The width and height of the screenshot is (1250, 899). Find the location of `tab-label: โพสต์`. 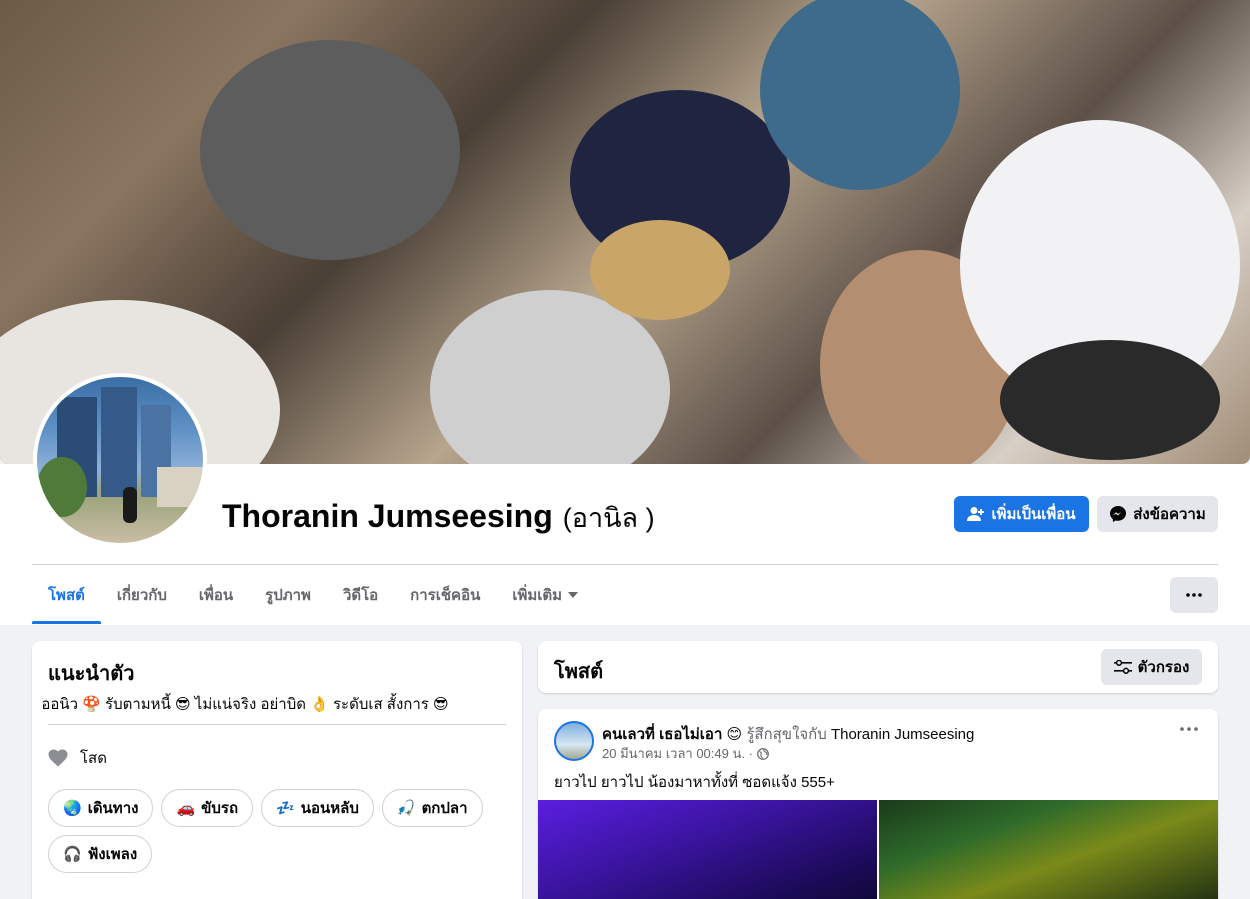

tab-label: โพสต์ is located at coordinates (66, 595).